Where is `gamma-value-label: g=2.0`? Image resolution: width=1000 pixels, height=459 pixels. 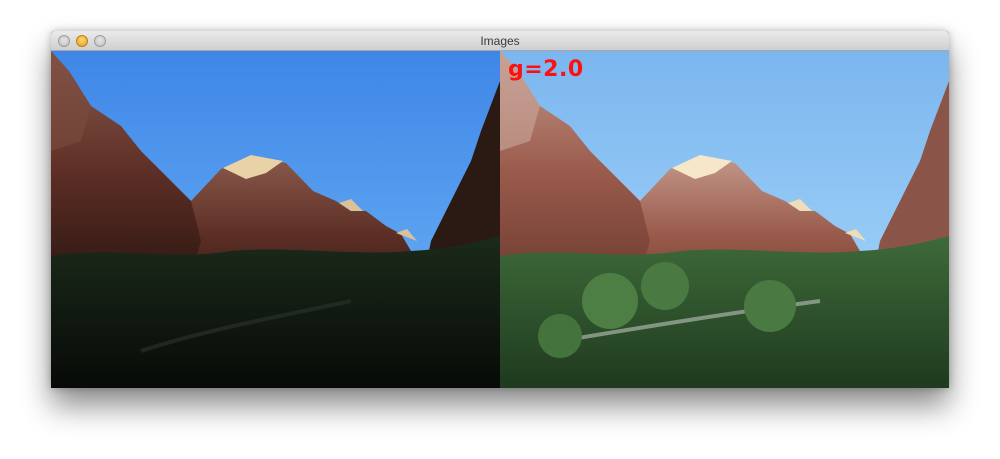 gamma-value-label: g=2.0 is located at coordinates (546, 69).